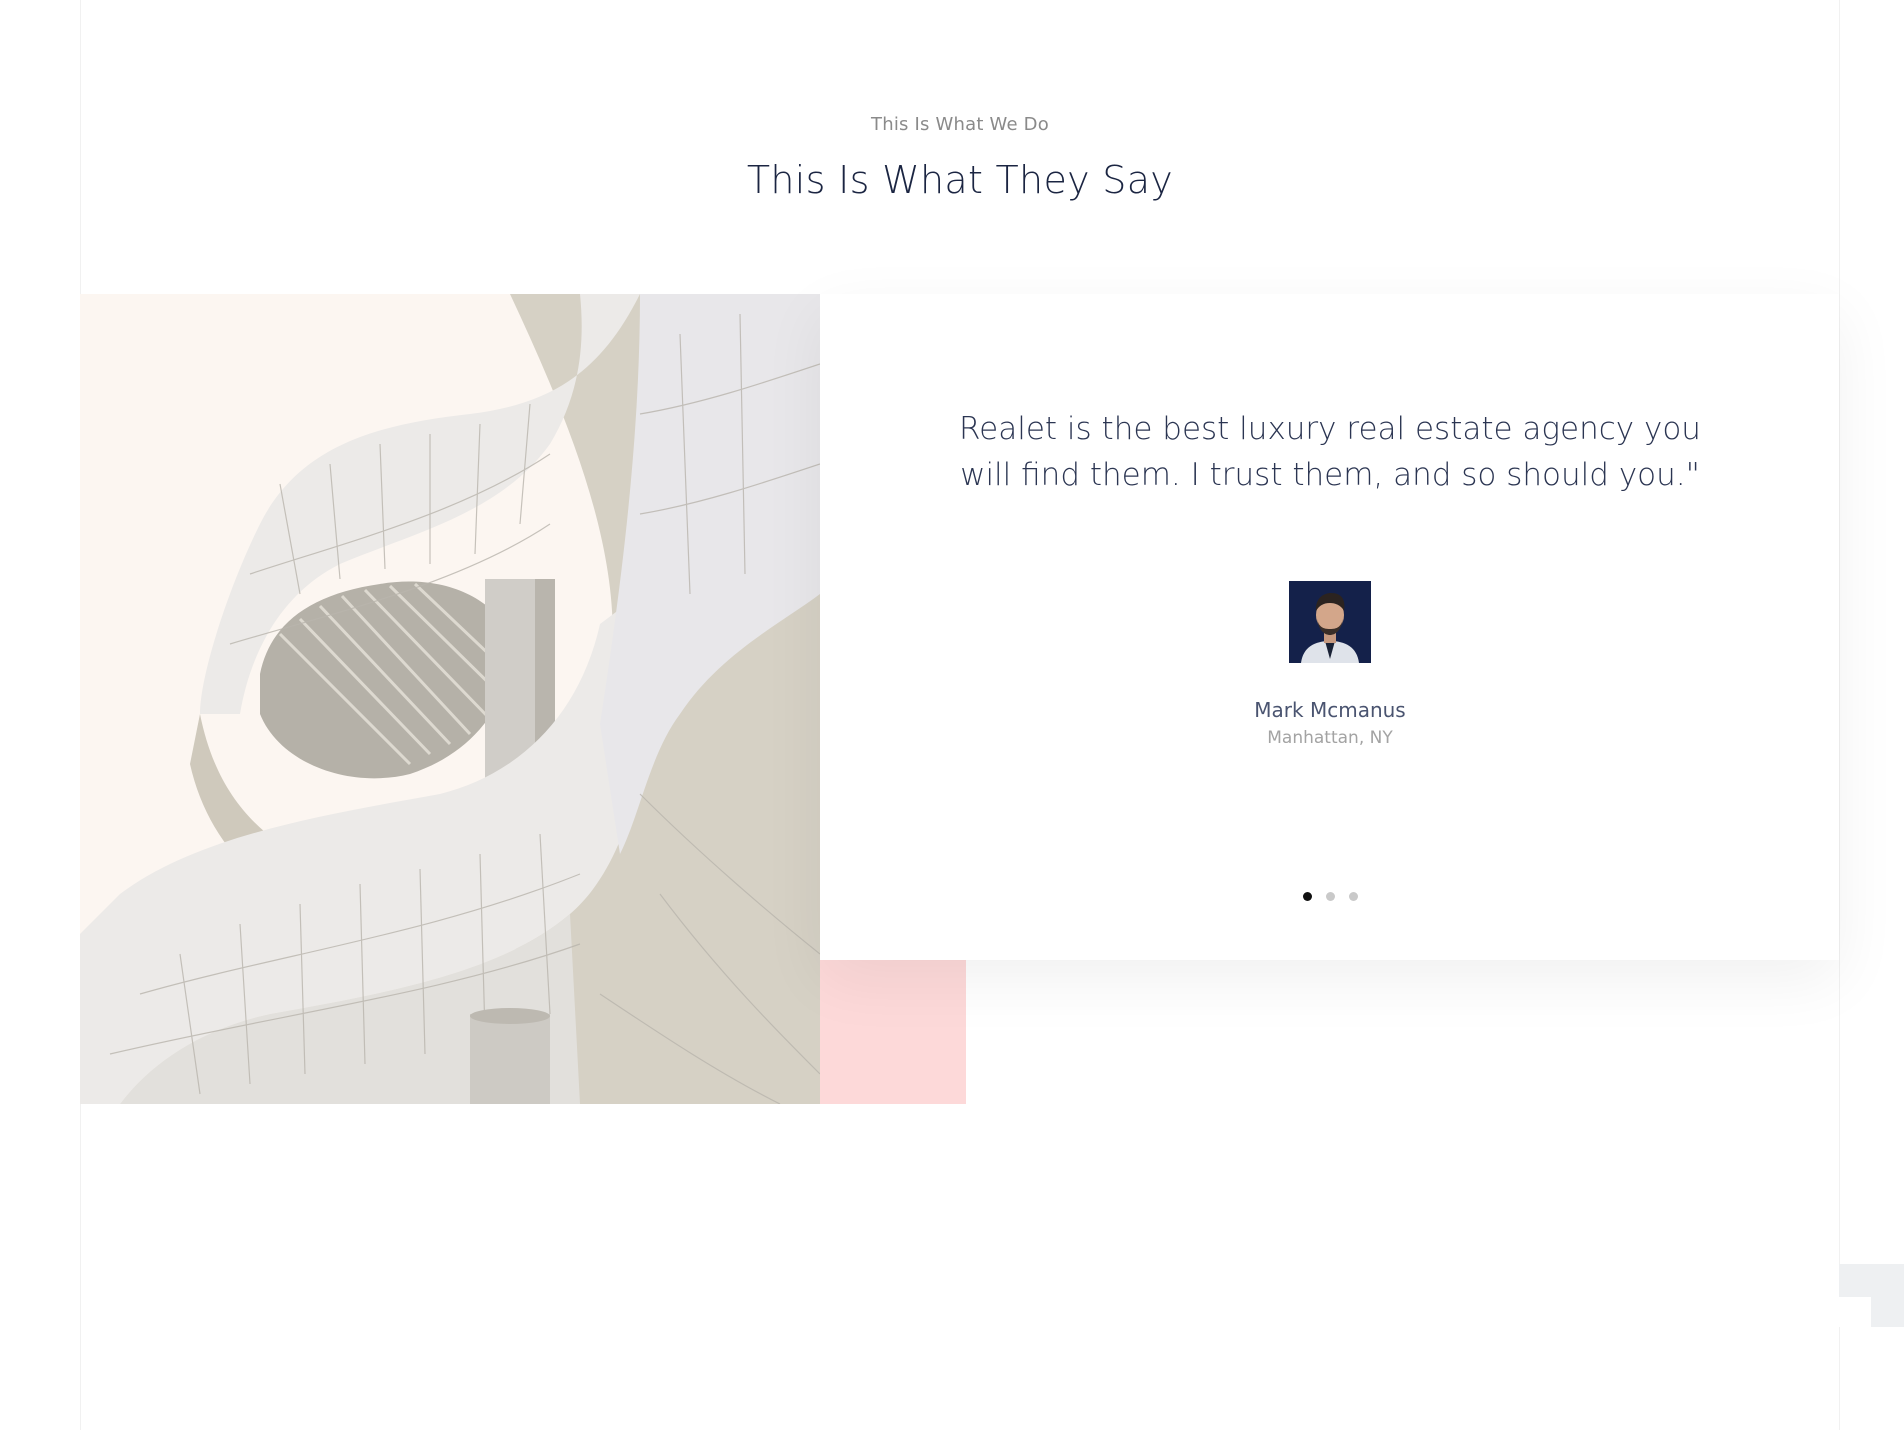 The height and width of the screenshot is (1430, 1904). Describe the element at coordinates (1330, 738) in the screenshot. I see `author-location: Manhattan, NY` at that location.